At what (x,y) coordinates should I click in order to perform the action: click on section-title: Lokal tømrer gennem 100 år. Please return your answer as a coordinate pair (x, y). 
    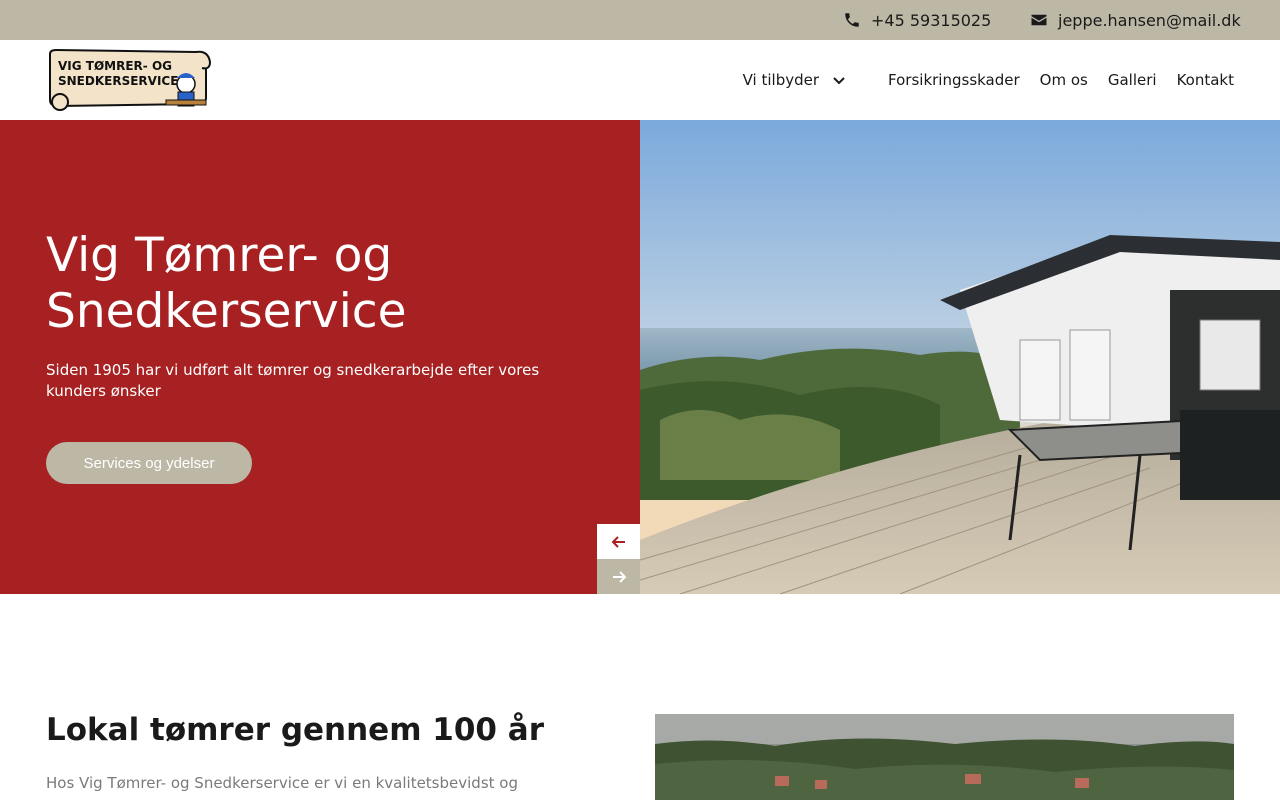
    Looking at the image, I should click on (295, 730).